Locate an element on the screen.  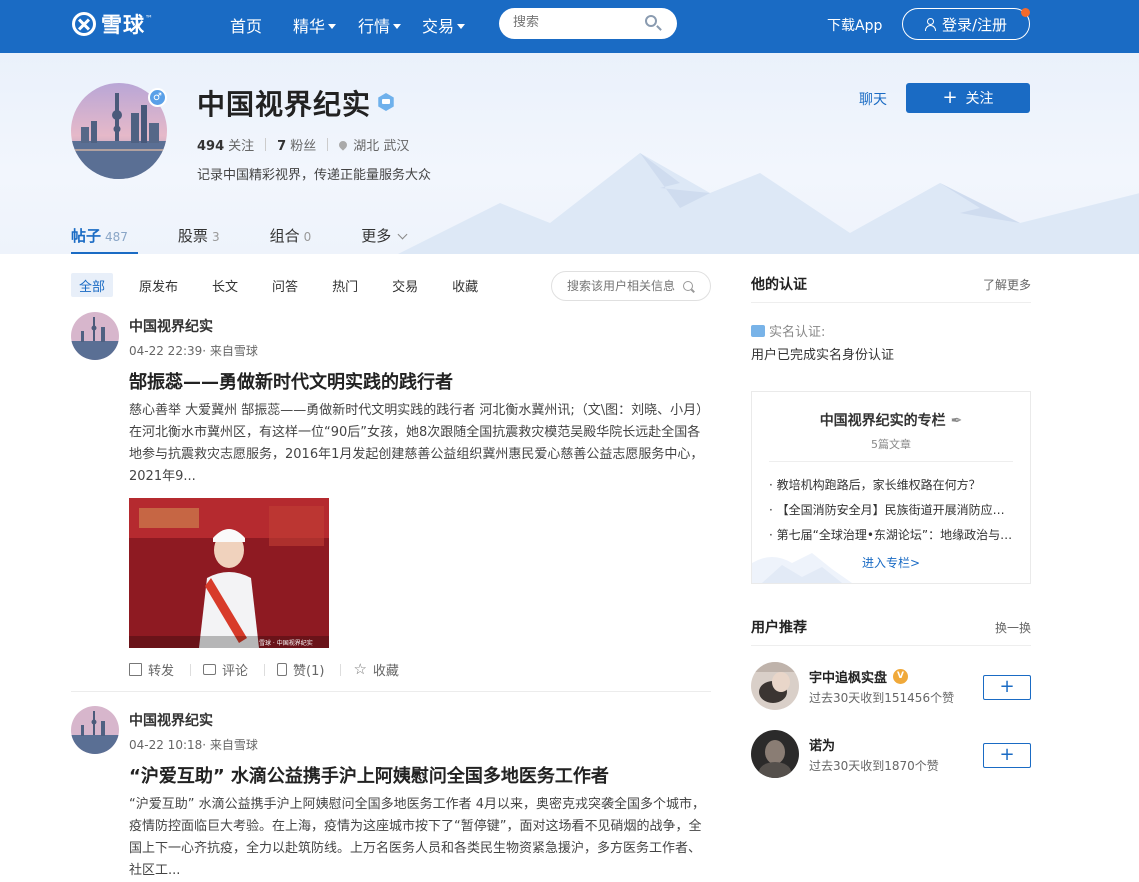
recommended-user-name: 诺为 is located at coordinates (822, 744).